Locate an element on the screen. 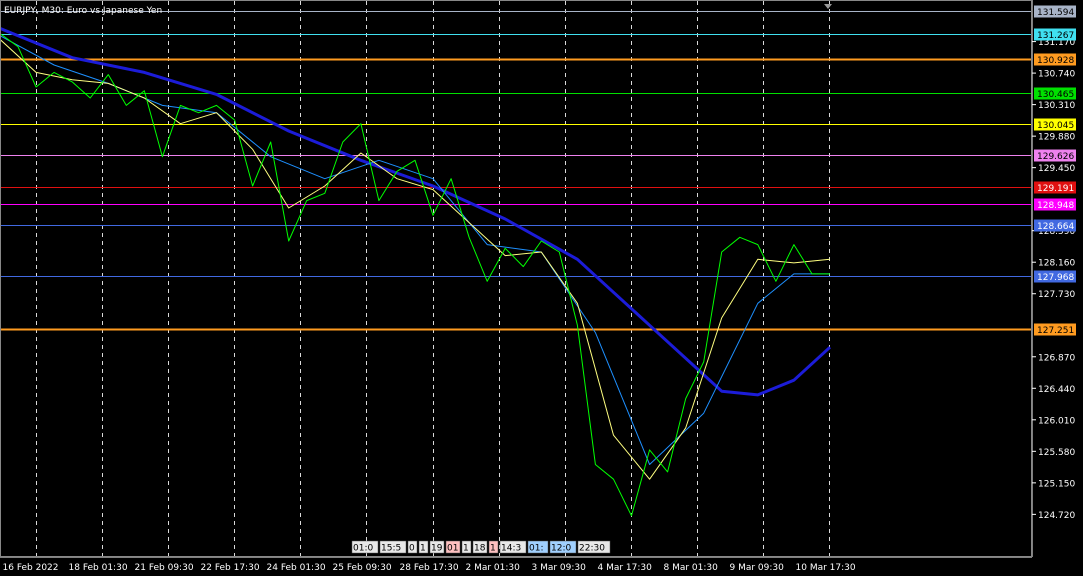  x-tick-label: 21 Feb 09:30 is located at coordinates (164, 568).